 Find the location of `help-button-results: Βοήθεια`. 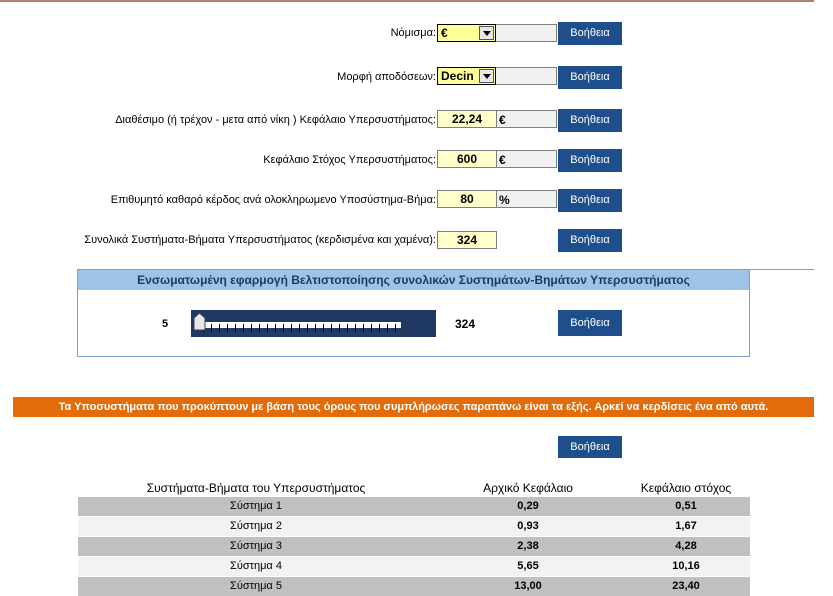

help-button-results: Βοήθεια is located at coordinates (590, 447).